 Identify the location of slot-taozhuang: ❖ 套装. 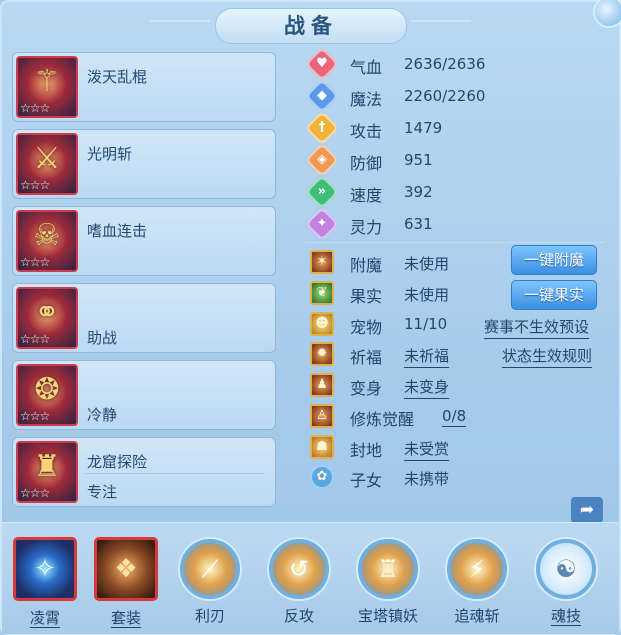
(126, 582).